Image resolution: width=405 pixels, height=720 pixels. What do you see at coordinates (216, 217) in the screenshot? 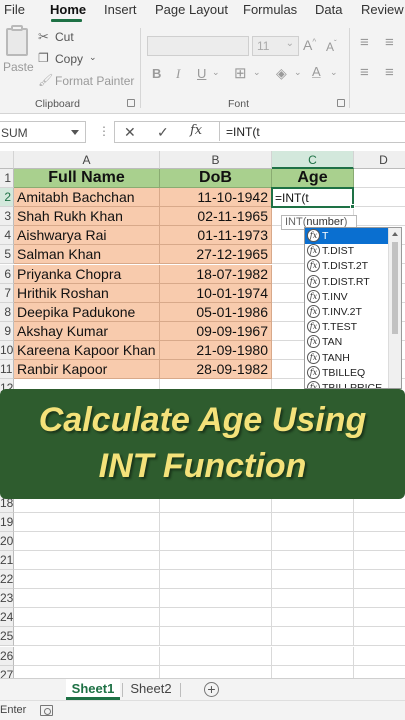
I see `dob-cell: 02-11-1965` at bounding box center [216, 217].